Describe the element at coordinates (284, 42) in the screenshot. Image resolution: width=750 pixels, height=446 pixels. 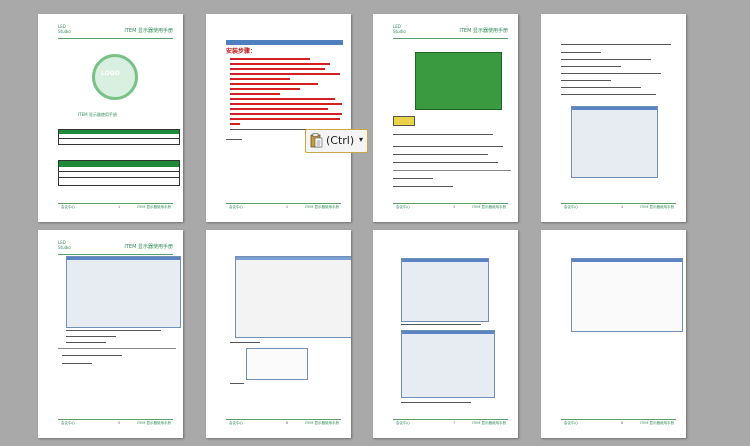
I see `section-band` at that location.